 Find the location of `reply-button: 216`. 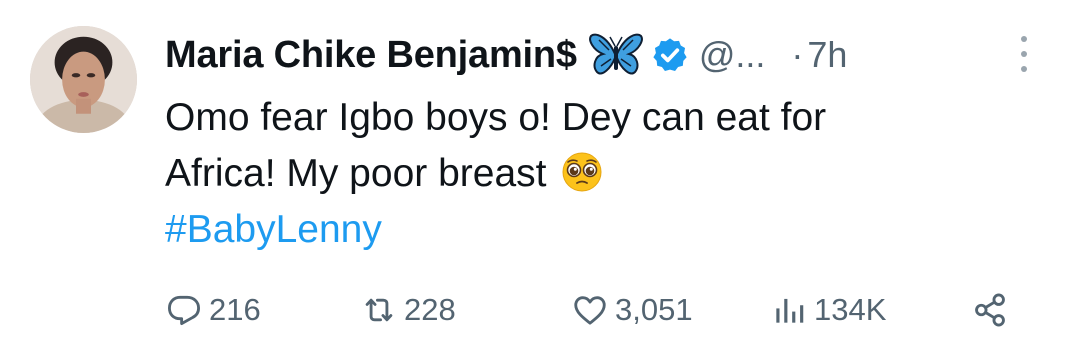

reply-button: 216 is located at coordinates (213, 310).